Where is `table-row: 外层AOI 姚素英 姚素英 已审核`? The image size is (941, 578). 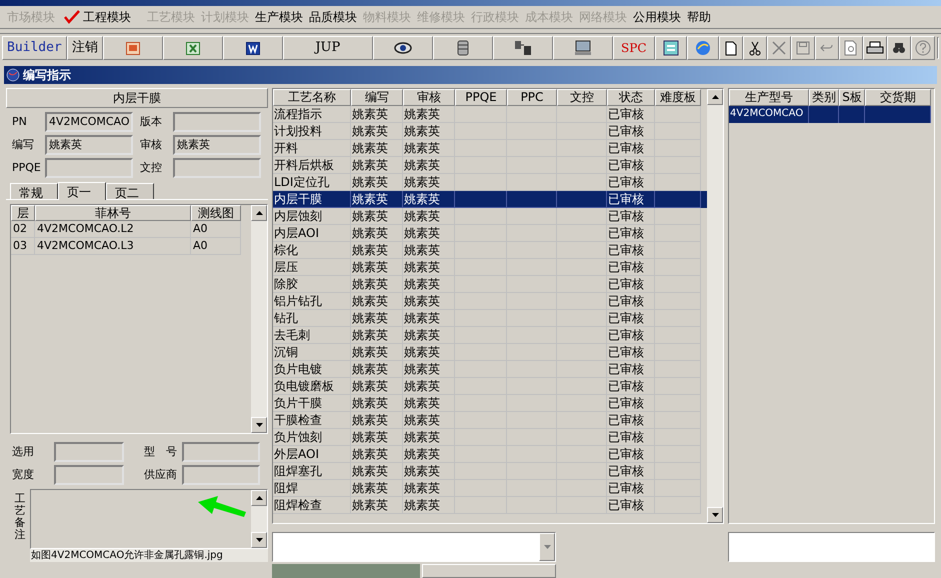 table-row: 外层AOI 姚素英 姚素英 已审核 is located at coordinates (490, 454).